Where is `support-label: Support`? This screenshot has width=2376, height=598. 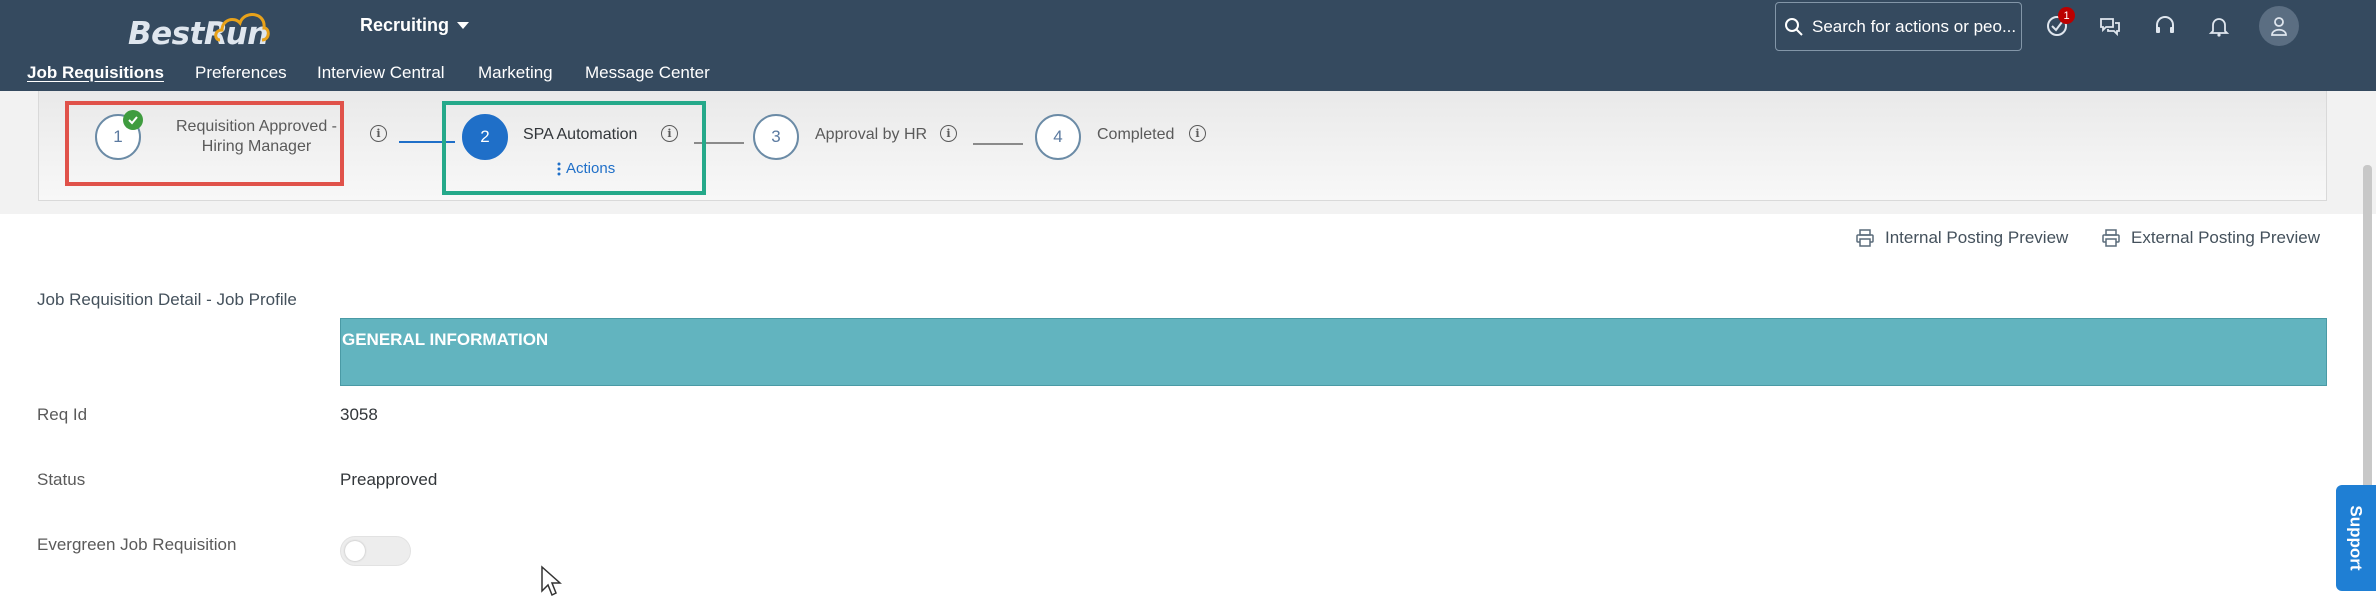
support-label: Support is located at coordinates (2356, 538).